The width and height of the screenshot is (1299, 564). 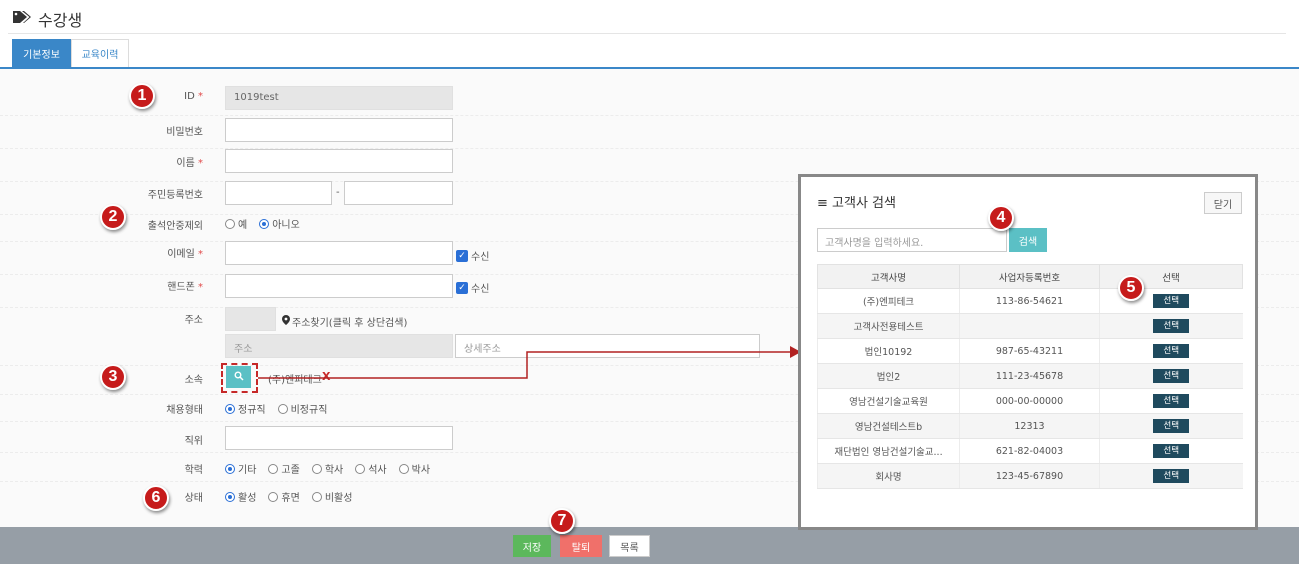 What do you see at coordinates (1028, 240) in the screenshot?
I see `client-search-button: 검색` at bounding box center [1028, 240].